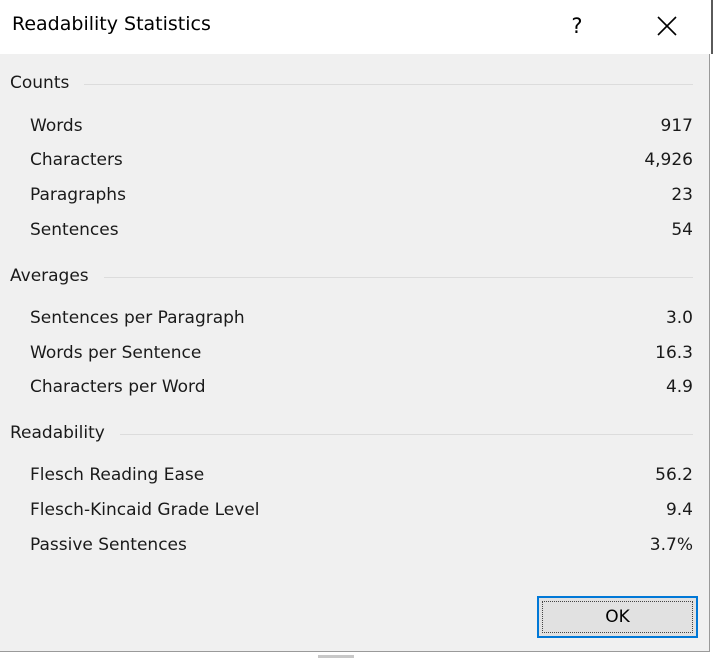 The height and width of the screenshot is (660, 718). Describe the element at coordinates (118, 387) in the screenshot. I see `characters-per-word-label: Characters per Word` at that location.